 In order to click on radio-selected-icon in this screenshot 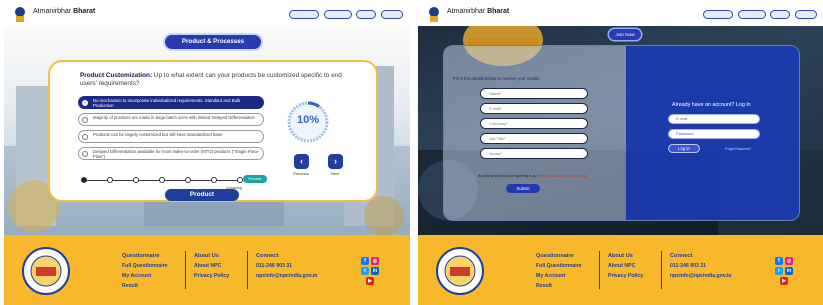, I will do `click(85, 103)`.